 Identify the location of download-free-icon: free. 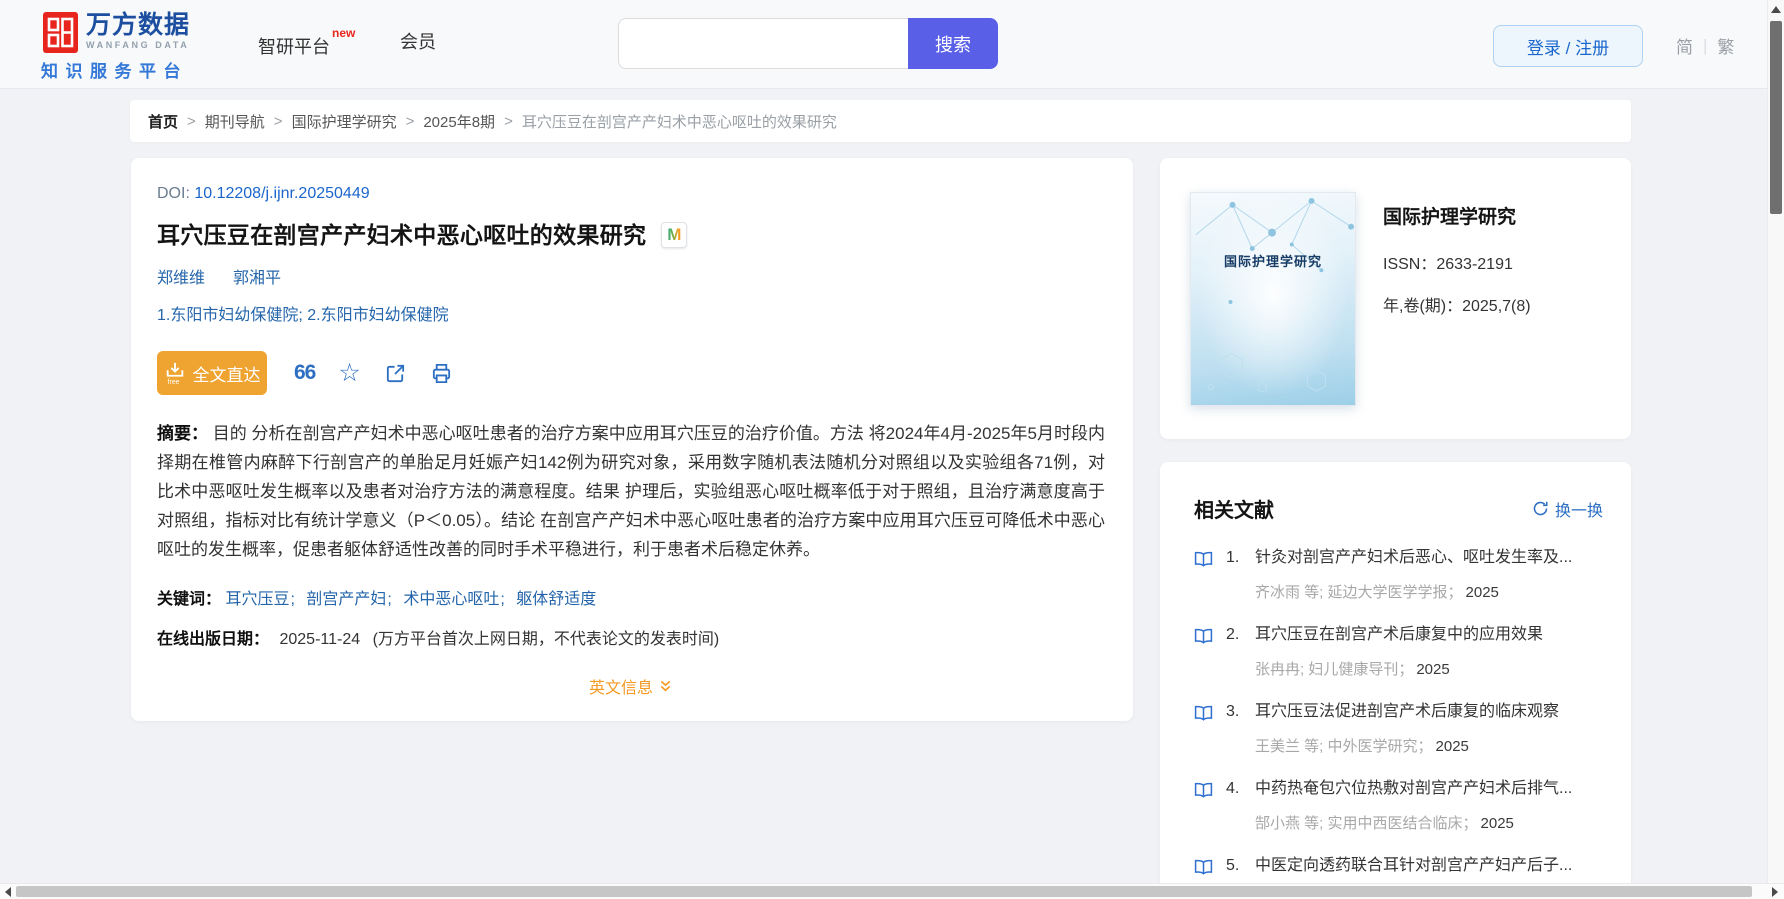
(174, 373).